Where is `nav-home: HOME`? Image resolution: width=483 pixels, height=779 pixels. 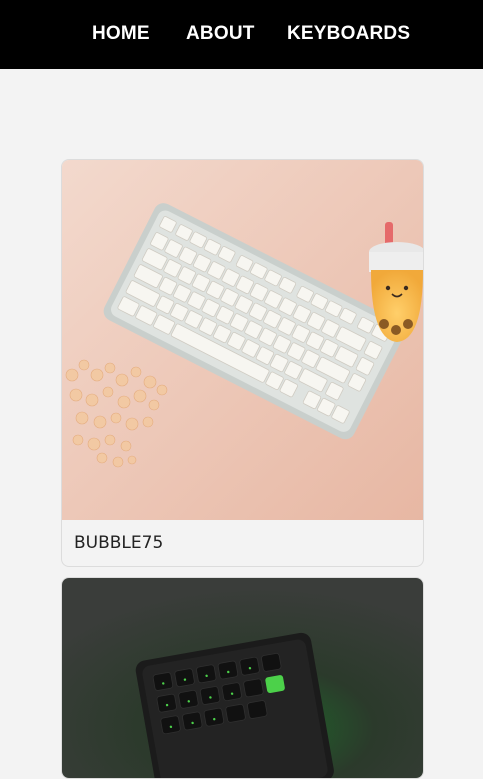 nav-home: HOME is located at coordinates (121, 34).